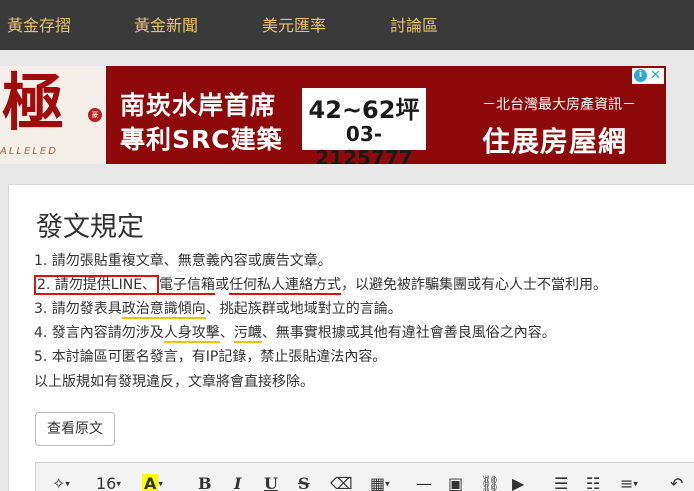 Image resolution: width=694 pixels, height=491 pixels. I want to click on rule-3: 3. 請勿發表具政治意識傾向、挑起族群或地域對立的言論。, so click(218, 309).